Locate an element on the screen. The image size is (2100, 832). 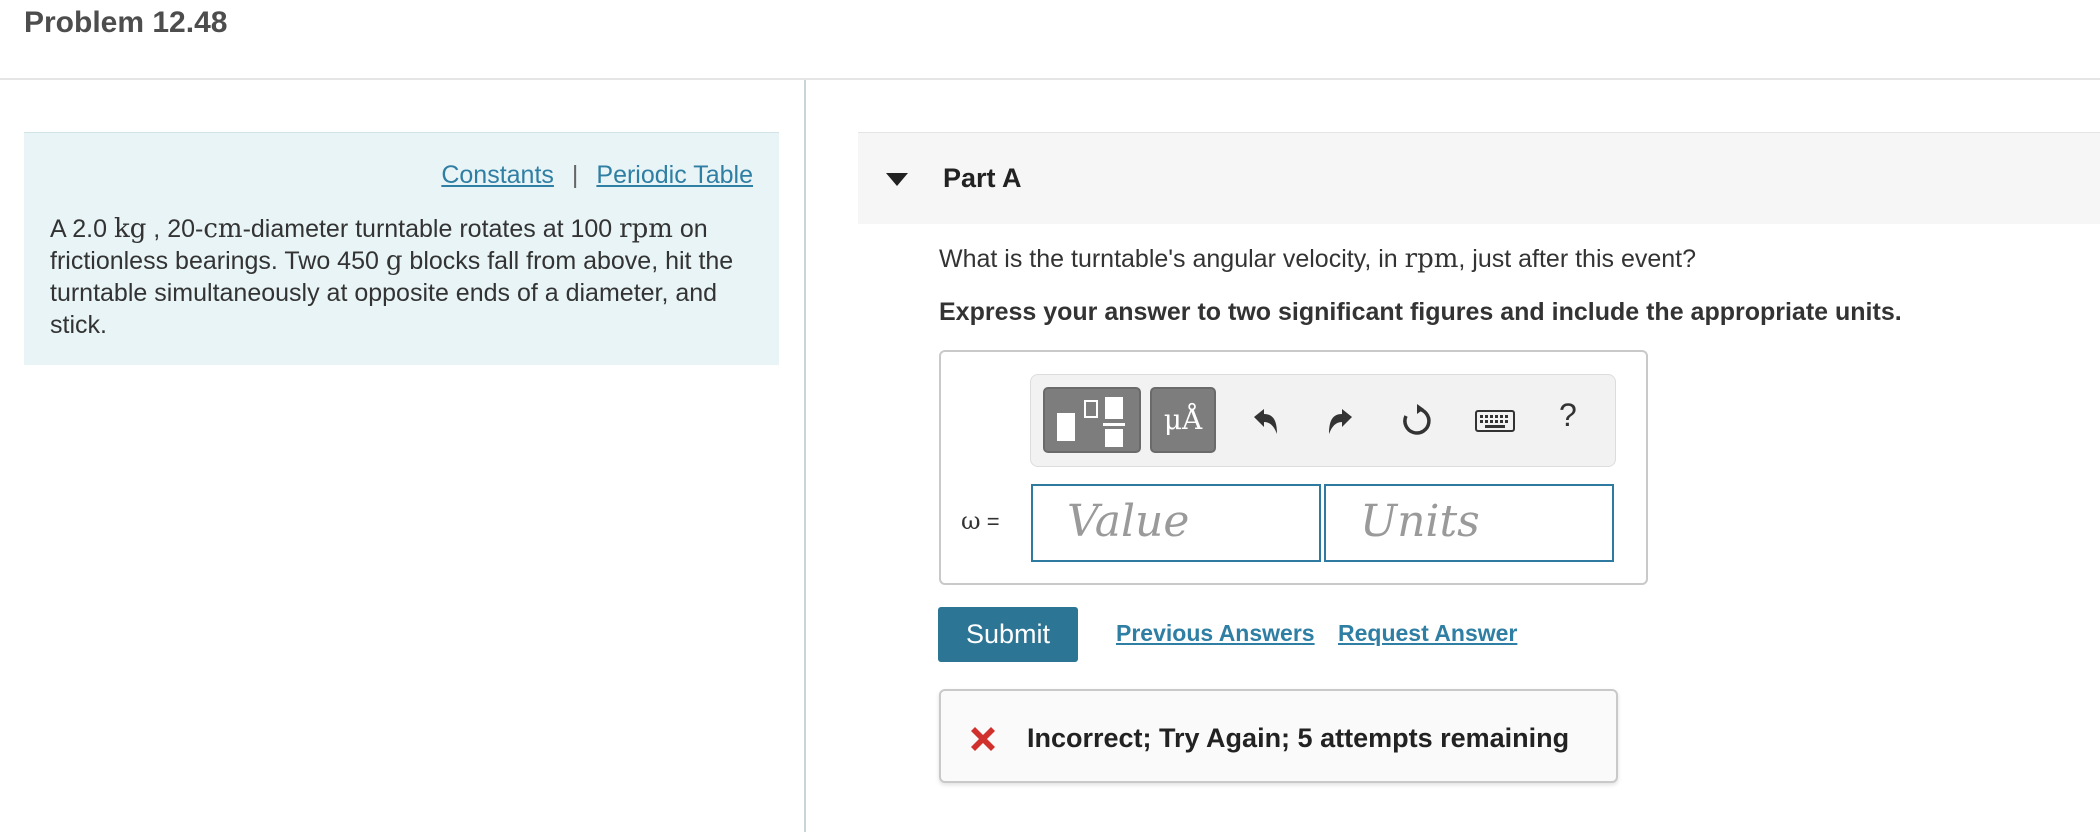
math-toolbar: μÅ ? is located at coordinates (1323, 420).